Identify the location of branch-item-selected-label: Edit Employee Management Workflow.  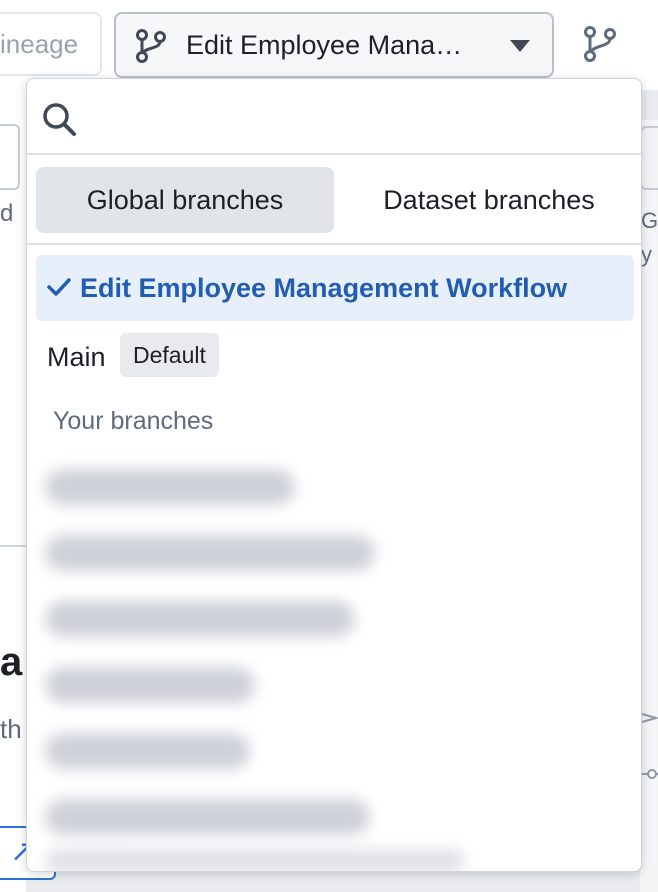
(324, 288).